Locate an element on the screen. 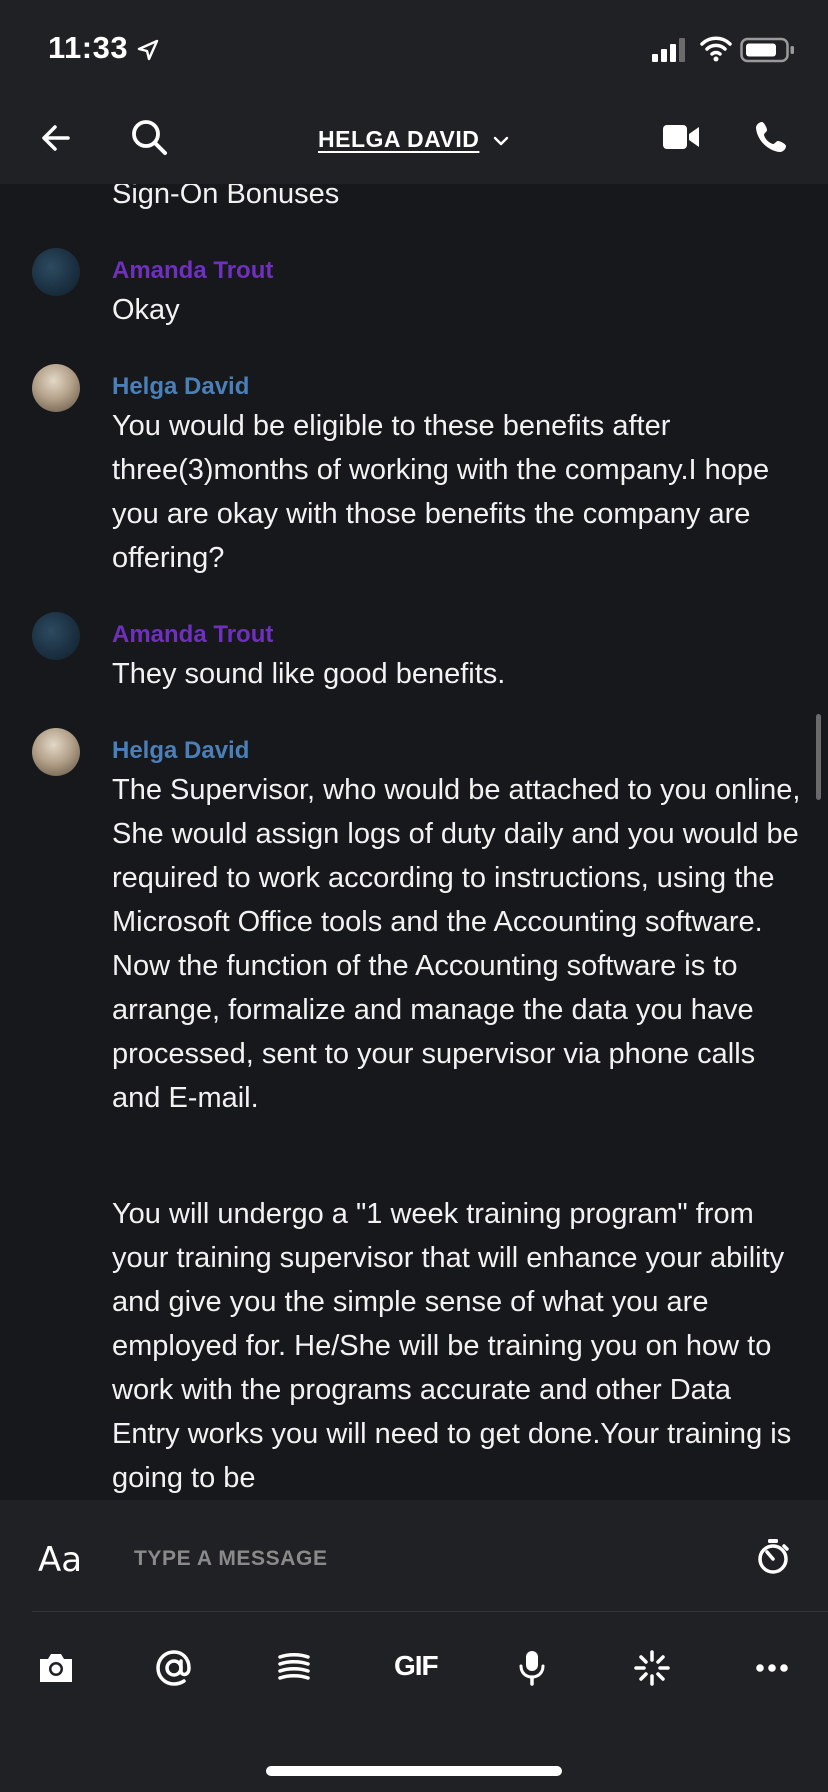 The image size is (828, 1792). audio-wave-icon is located at coordinates (294, 1668).